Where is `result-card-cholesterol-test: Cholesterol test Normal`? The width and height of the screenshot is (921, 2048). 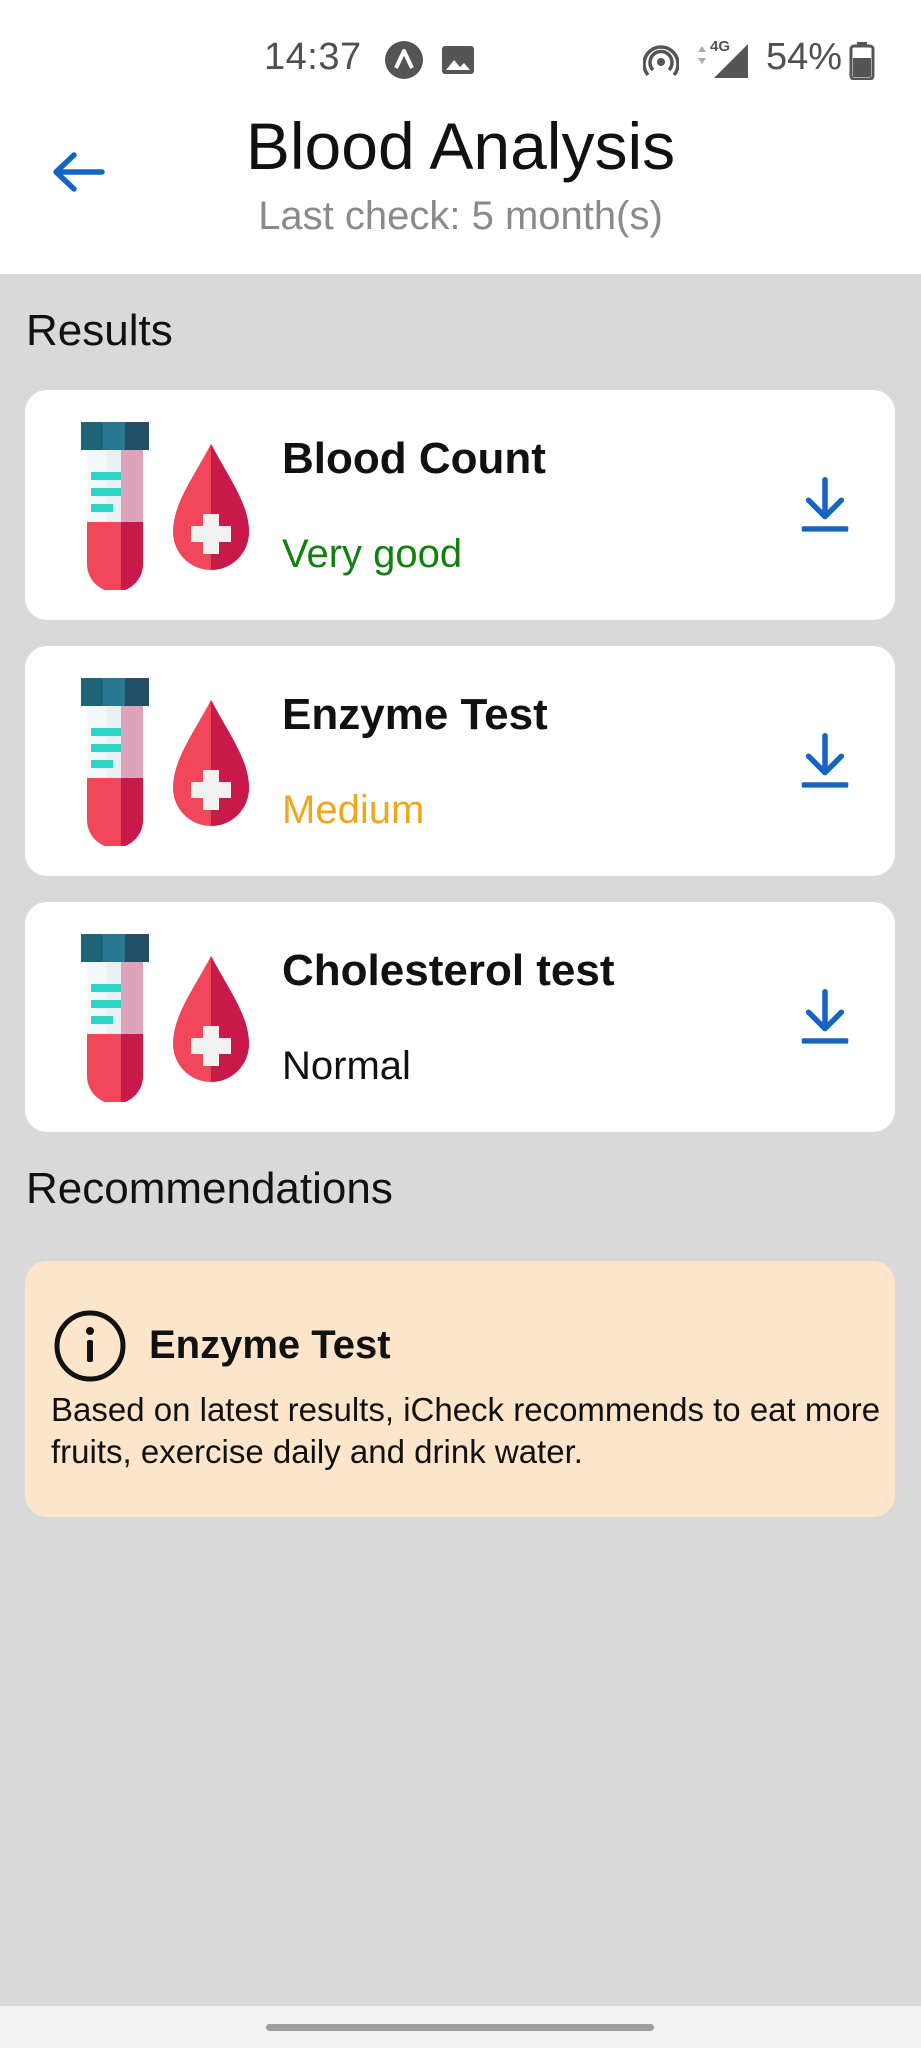 result-card-cholesterol-test: Cholesterol test Normal is located at coordinates (460, 1017).